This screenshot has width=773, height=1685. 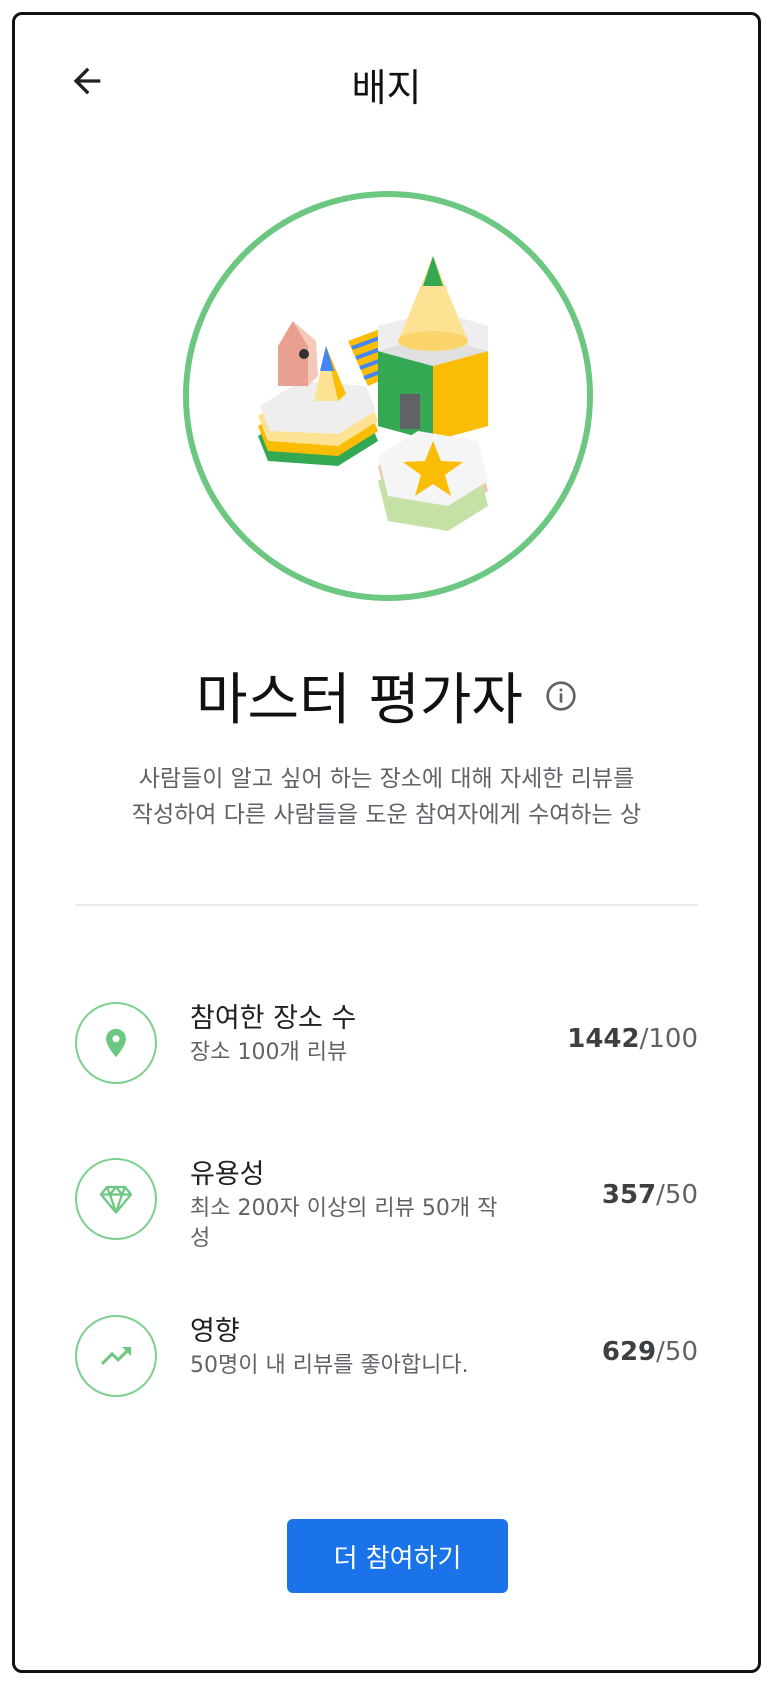 I want to click on badge-image-circle, so click(x=388, y=396).